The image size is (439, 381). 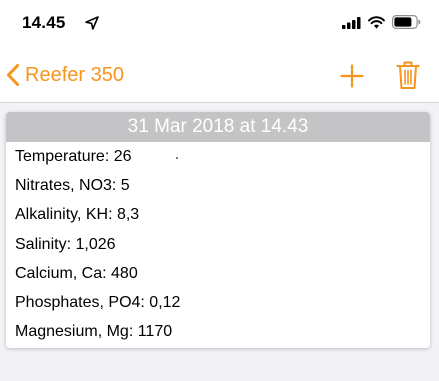 What do you see at coordinates (92, 23) in the screenshot?
I see `location-arrow-icon` at bounding box center [92, 23].